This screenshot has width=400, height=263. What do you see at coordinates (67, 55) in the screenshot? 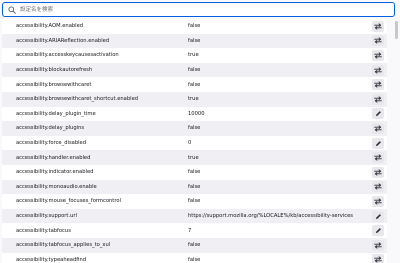
I see `pref-name: accessibility.accesskeycausesactivation` at bounding box center [67, 55].